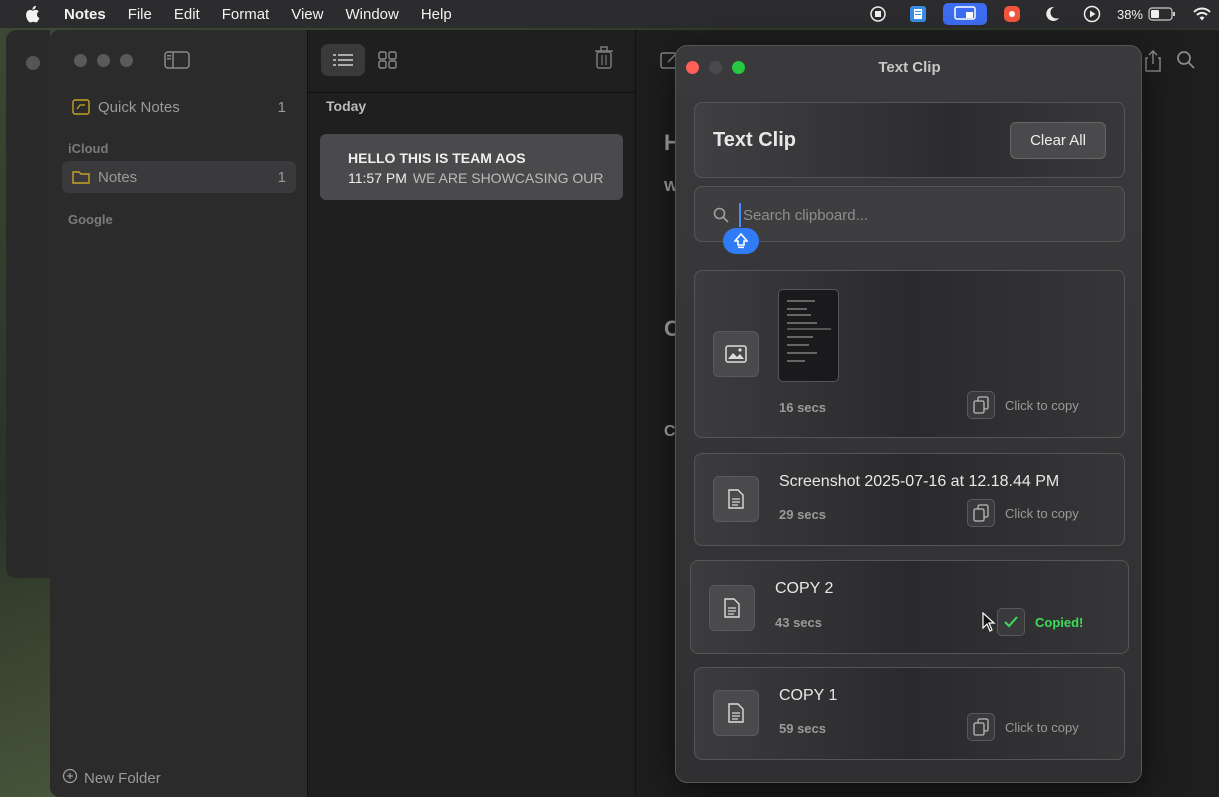  What do you see at coordinates (1202, 14) in the screenshot?
I see `wifi-icon` at bounding box center [1202, 14].